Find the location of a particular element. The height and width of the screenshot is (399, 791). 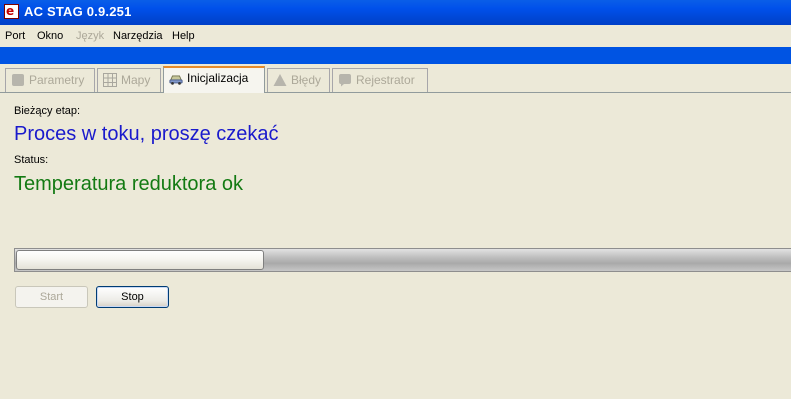

tab-inicjalizacja: Inicjalizacja is located at coordinates (214, 80).